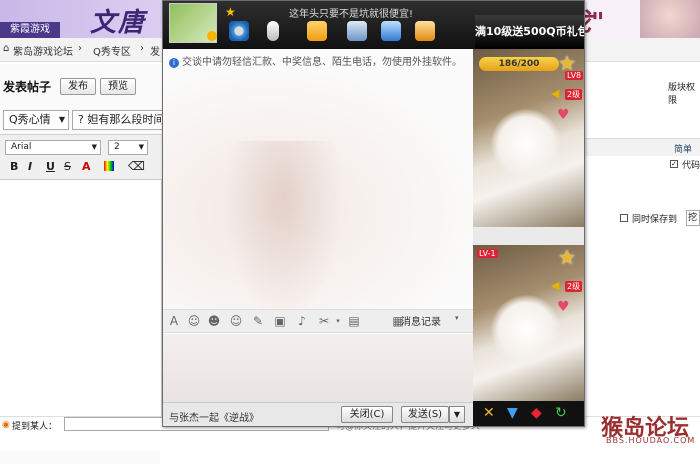 The width and height of the screenshot is (700, 464). Describe the element at coordinates (512, 413) in the screenshot. I see `clothing-icon: ▼` at that location.